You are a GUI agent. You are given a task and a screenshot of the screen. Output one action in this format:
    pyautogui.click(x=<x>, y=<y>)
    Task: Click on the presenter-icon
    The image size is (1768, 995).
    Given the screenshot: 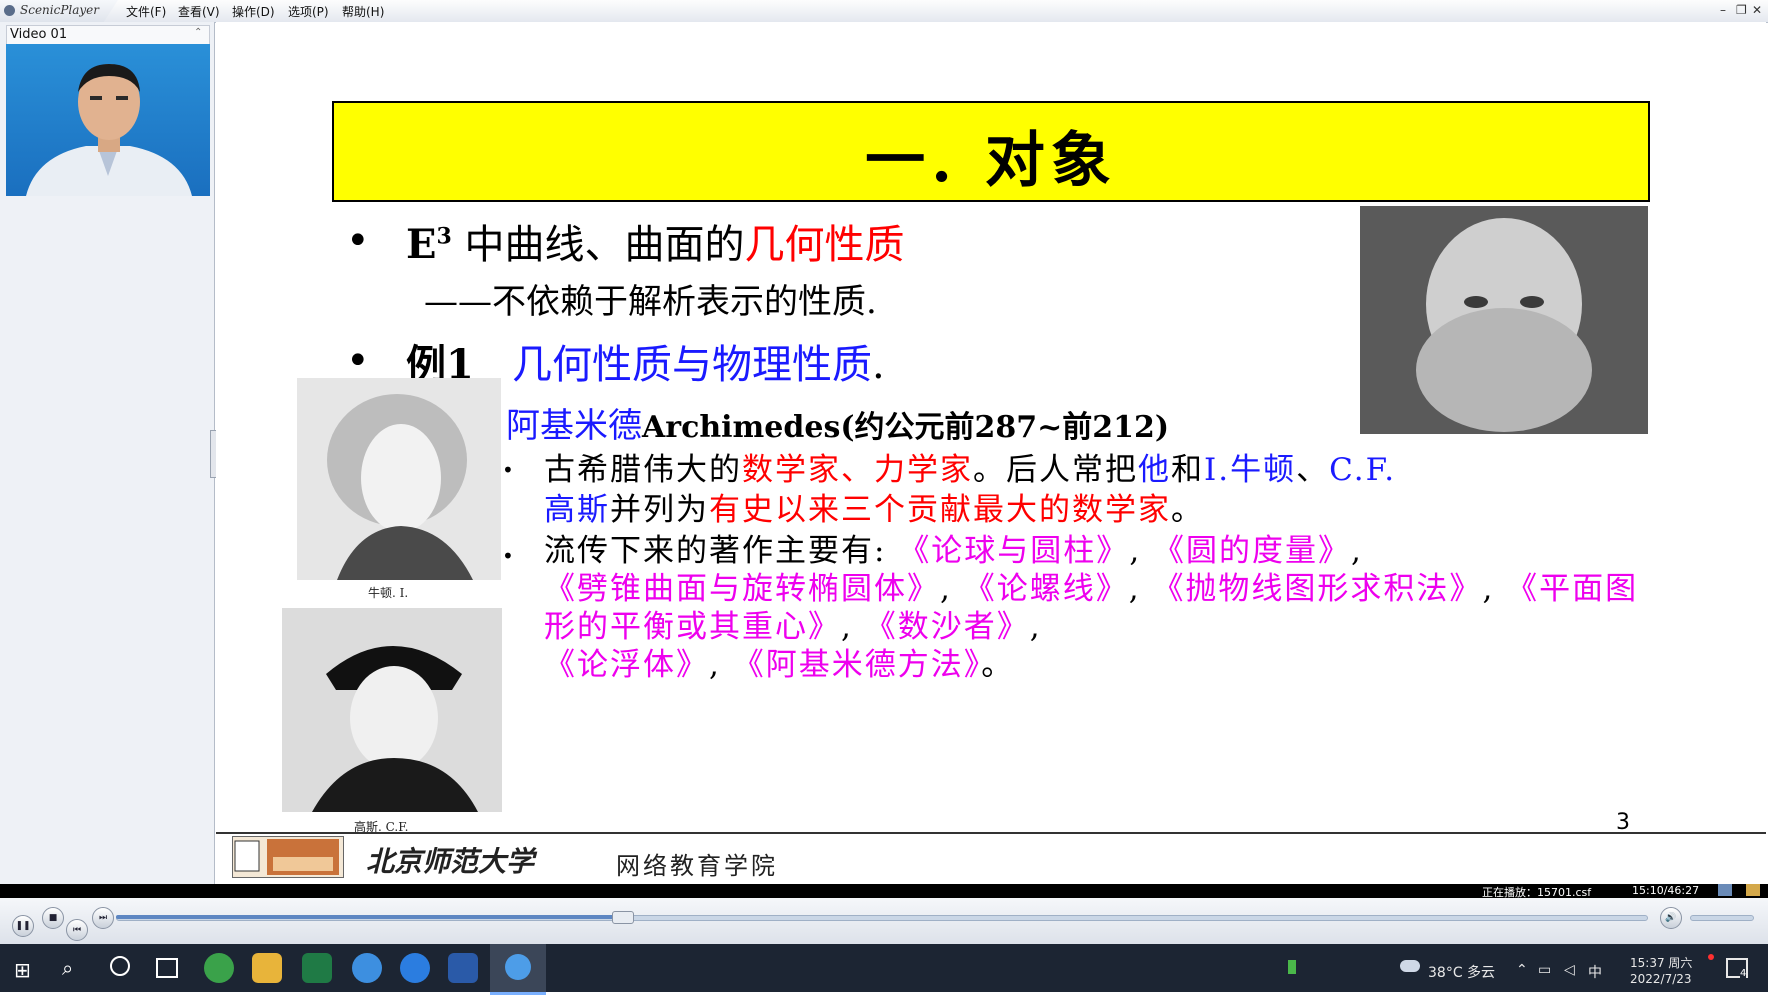 What is the action you would take?
    pyautogui.click(x=109, y=130)
    